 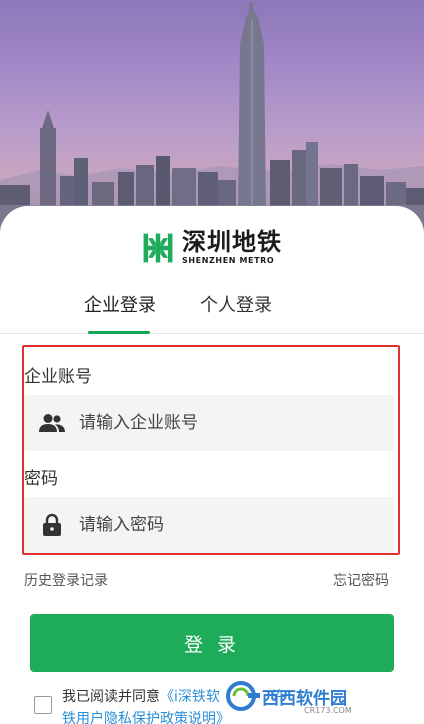 I want to click on account-field, so click(x=209, y=423).